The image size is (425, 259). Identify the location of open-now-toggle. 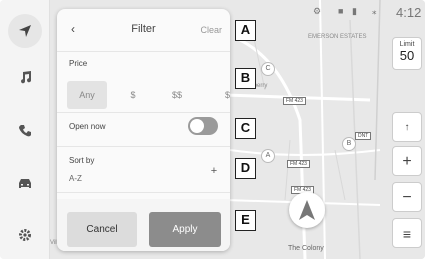
(203, 126).